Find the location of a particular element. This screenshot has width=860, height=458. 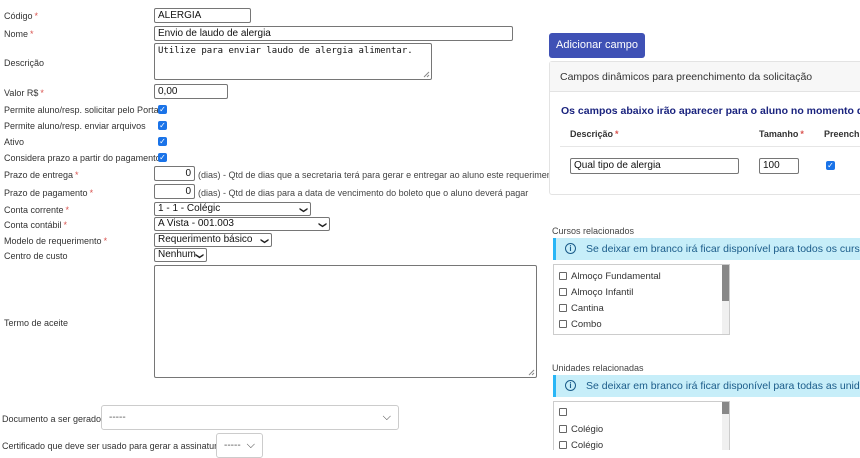

col-preenchimento-header: Preenchi is located at coordinates (842, 134).